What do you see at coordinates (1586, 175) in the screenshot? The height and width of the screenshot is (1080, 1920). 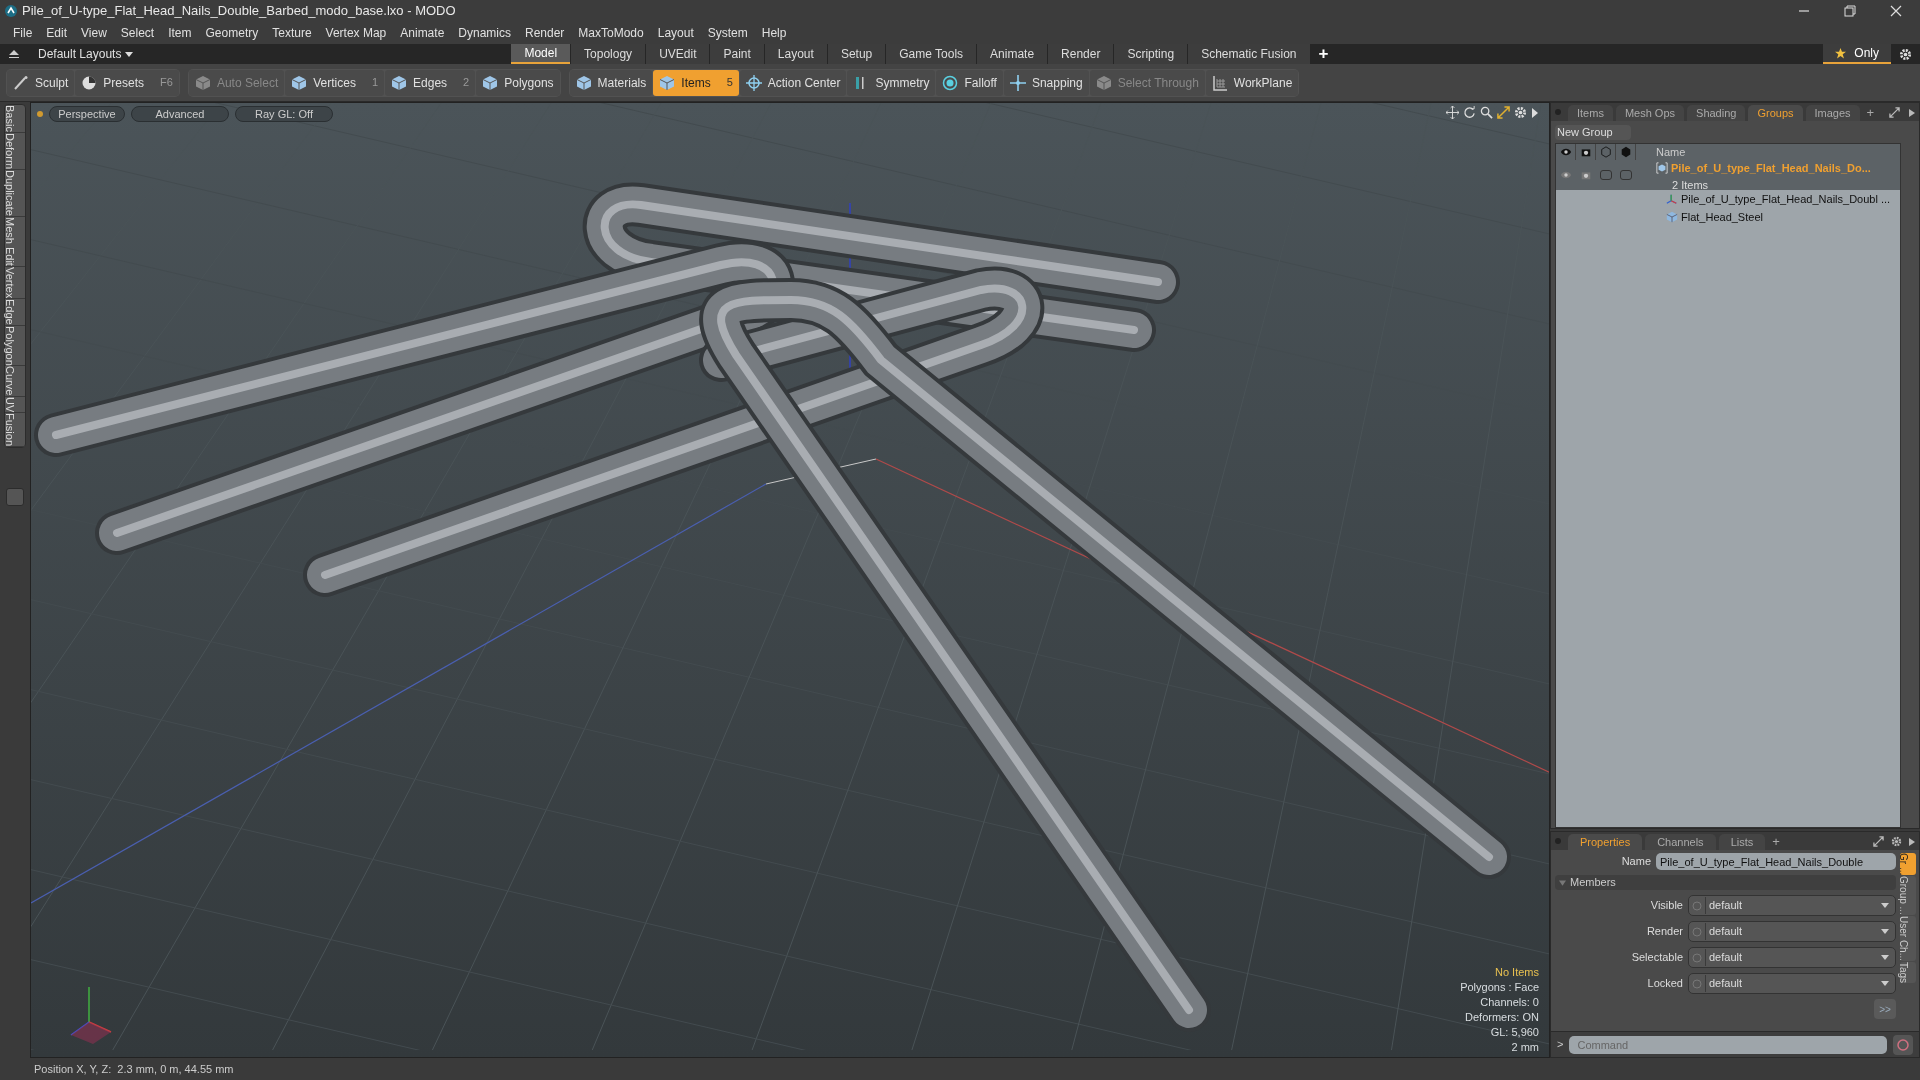 I see `camera-icon` at bounding box center [1586, 175].